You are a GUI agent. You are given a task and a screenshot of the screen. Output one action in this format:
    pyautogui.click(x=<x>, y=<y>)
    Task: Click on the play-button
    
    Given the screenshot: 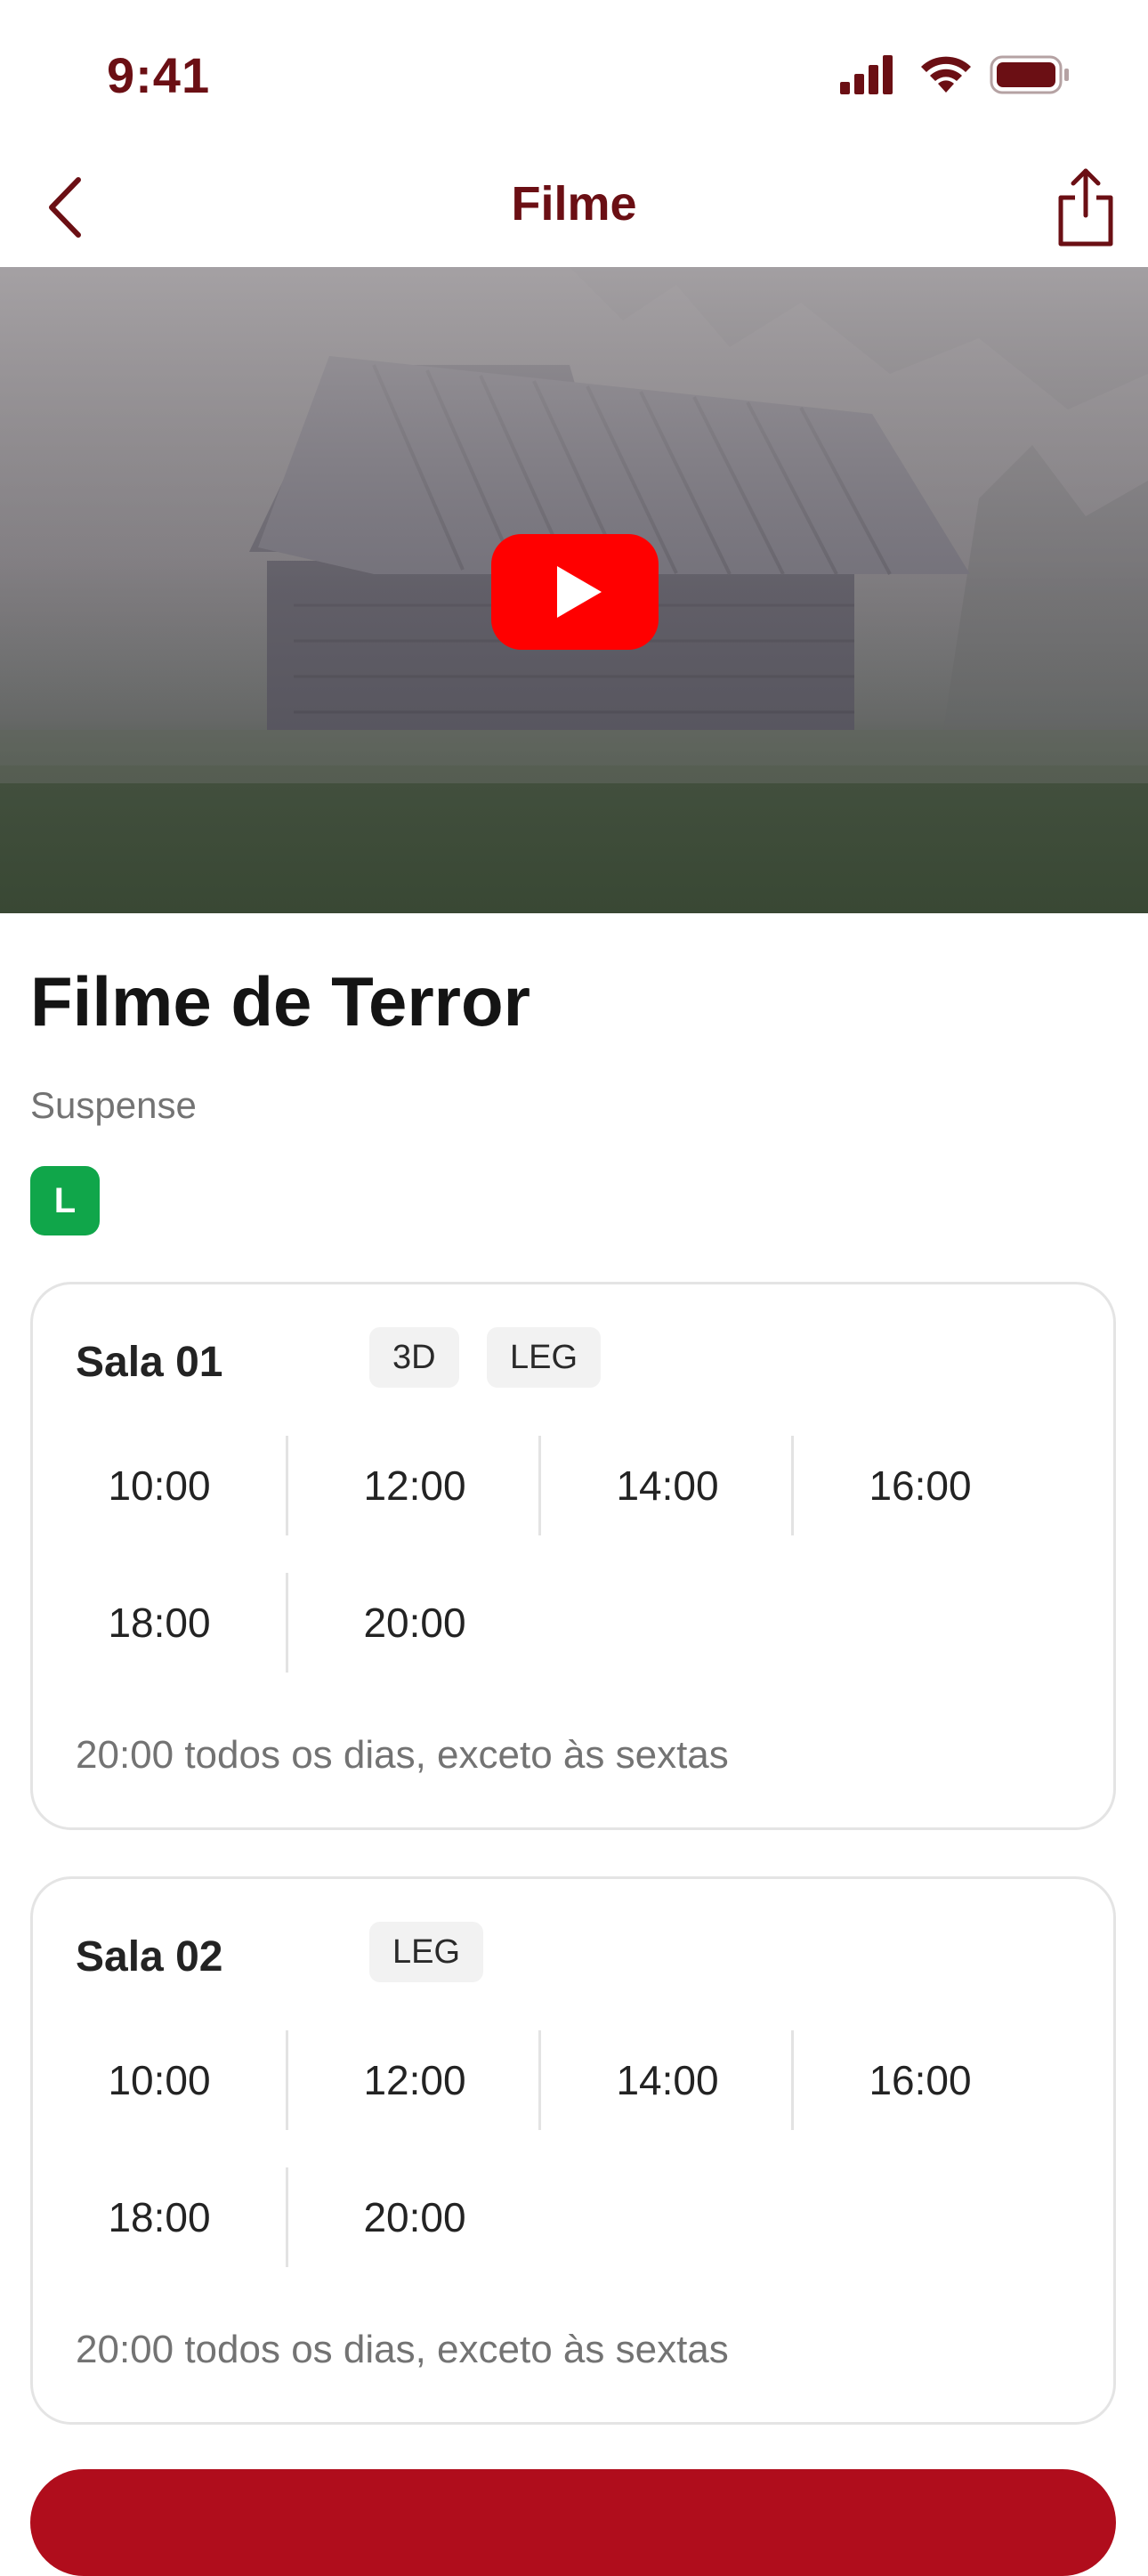 What is the action you would take?
    pyautogui.click(x=575, y=592)
    